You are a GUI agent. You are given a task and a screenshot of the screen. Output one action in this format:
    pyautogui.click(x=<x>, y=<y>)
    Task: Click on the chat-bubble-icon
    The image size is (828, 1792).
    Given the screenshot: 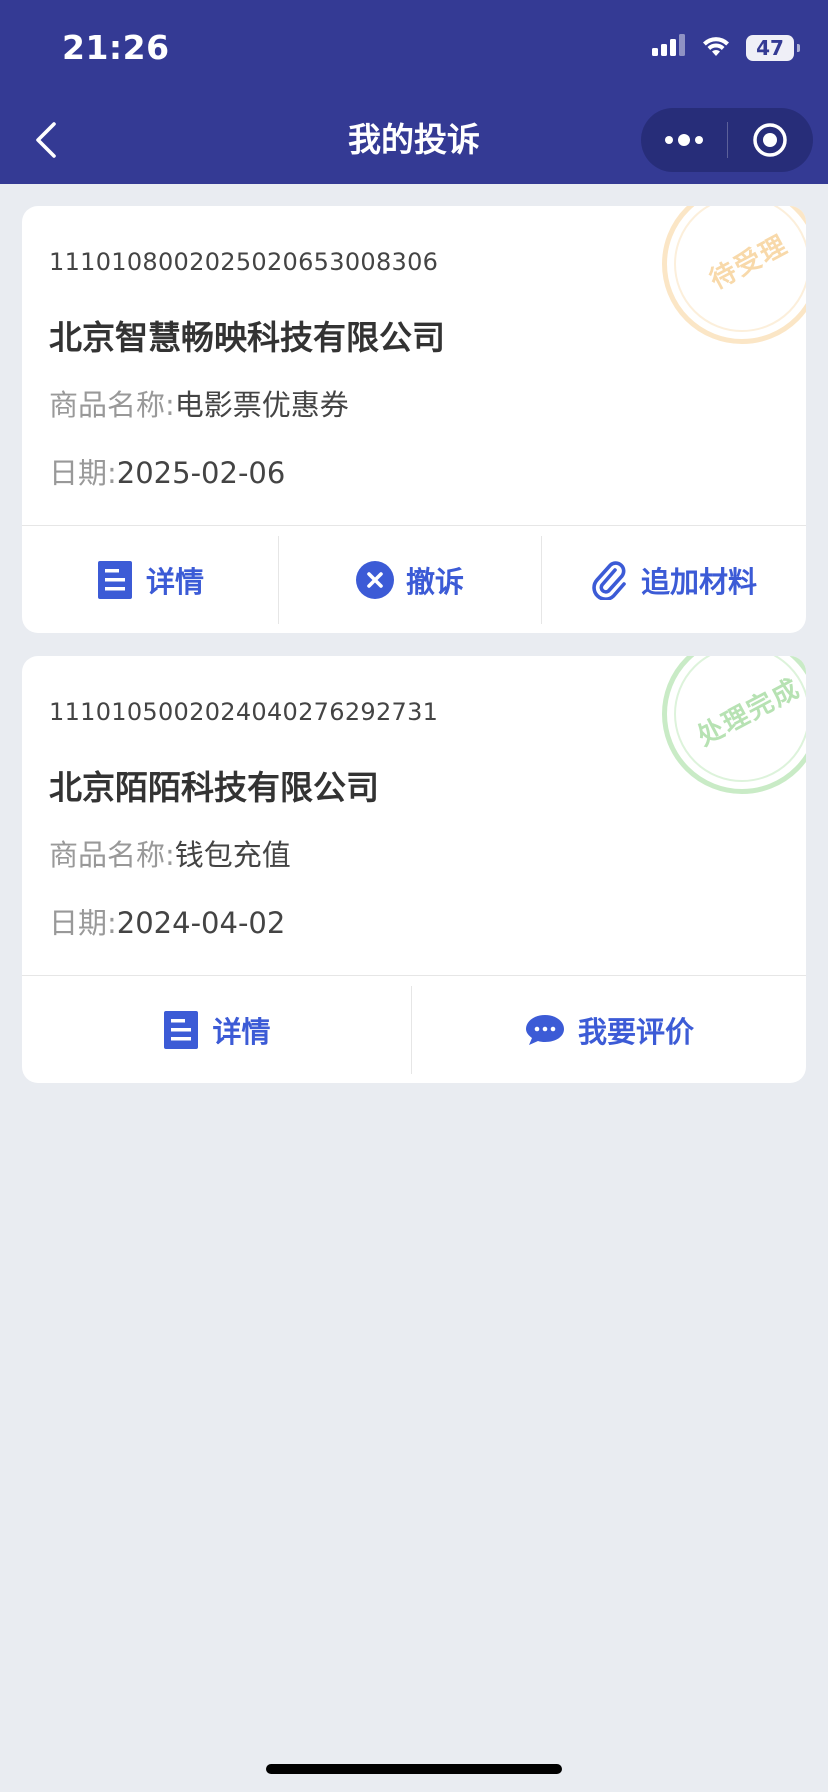 What is the action you would take?
    pyautogui.click(x=545, y=1030)
    